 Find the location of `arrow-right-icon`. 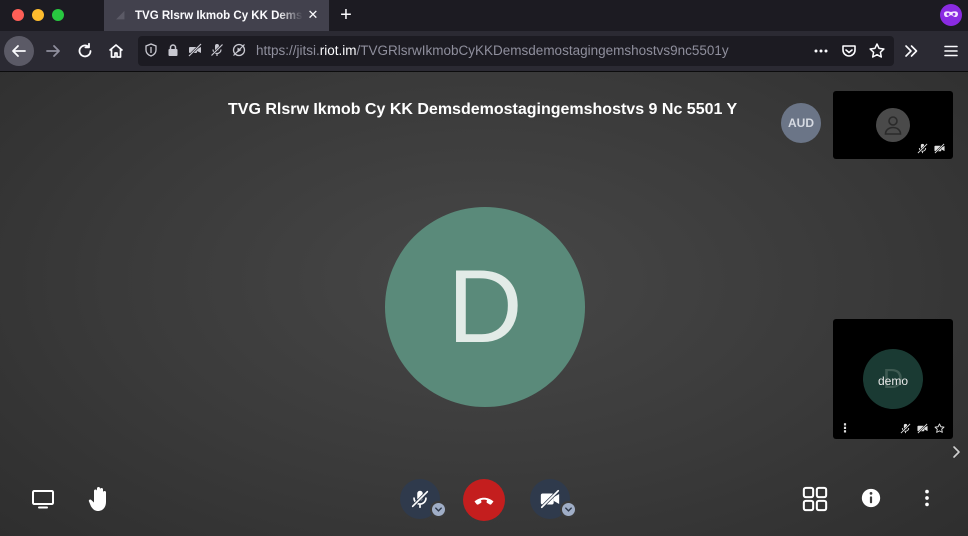

arrow-right-icon is located at coordinates (53, 51).